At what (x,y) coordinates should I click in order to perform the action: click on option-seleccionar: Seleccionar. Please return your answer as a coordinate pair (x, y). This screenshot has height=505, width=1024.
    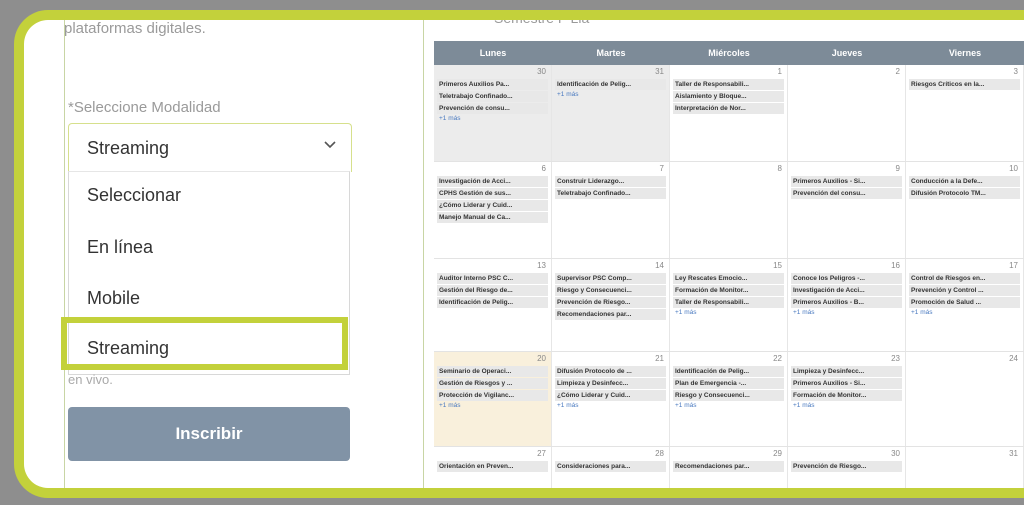
    Looking at the image, I should click on (134, 195).